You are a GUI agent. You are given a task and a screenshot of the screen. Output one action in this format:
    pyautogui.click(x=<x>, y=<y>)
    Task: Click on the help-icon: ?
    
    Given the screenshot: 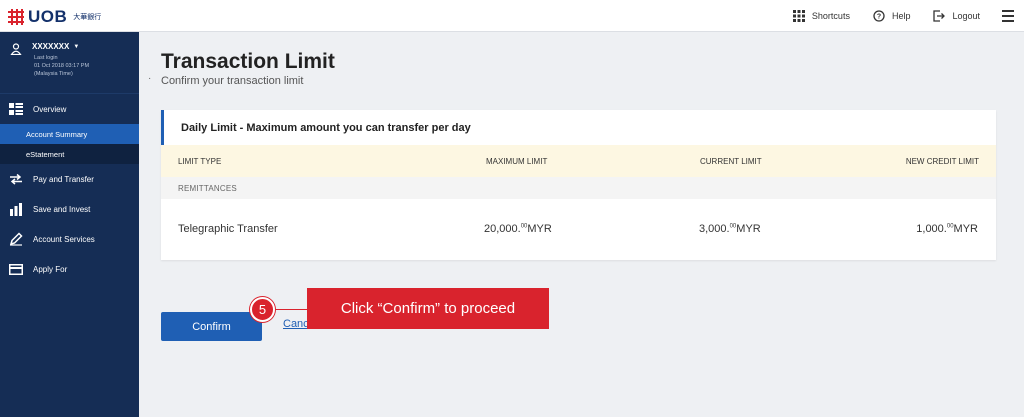 What is the action you would take?
    pyautogui.click(x=879, y=16)
    